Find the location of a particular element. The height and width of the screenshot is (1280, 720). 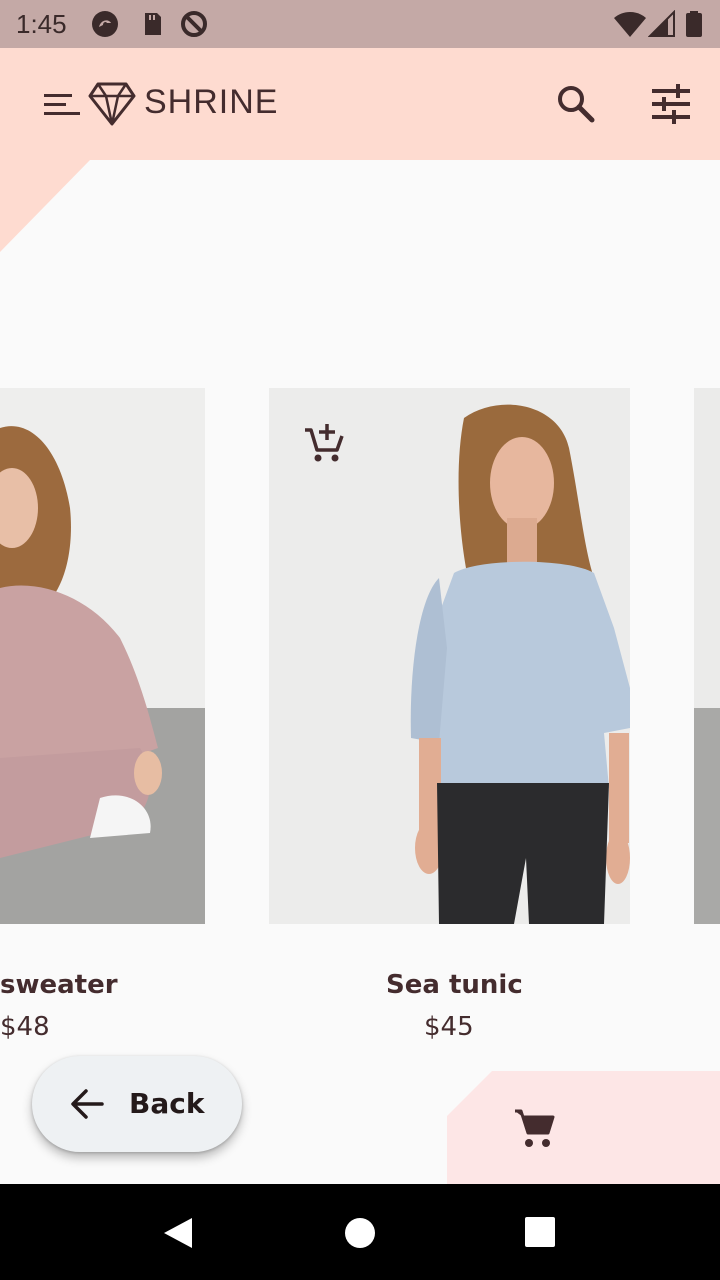

status-time: 1:45 is located at coordinates (41, 24).